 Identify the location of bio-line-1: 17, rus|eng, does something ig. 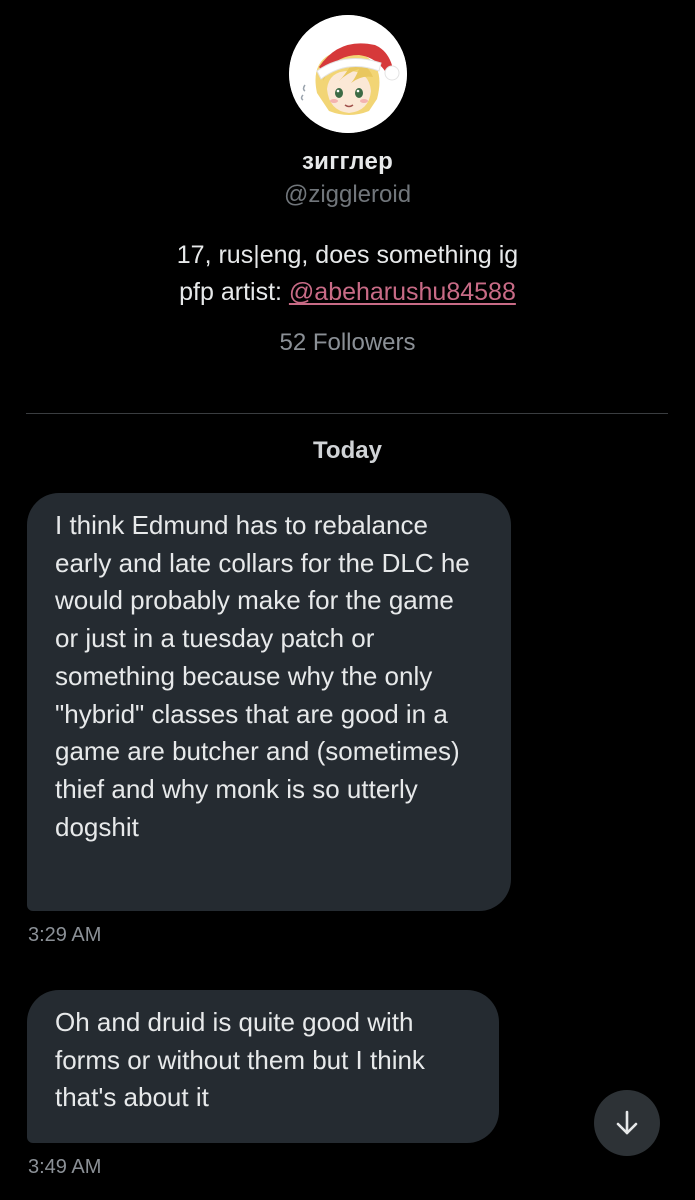
(347, 255).